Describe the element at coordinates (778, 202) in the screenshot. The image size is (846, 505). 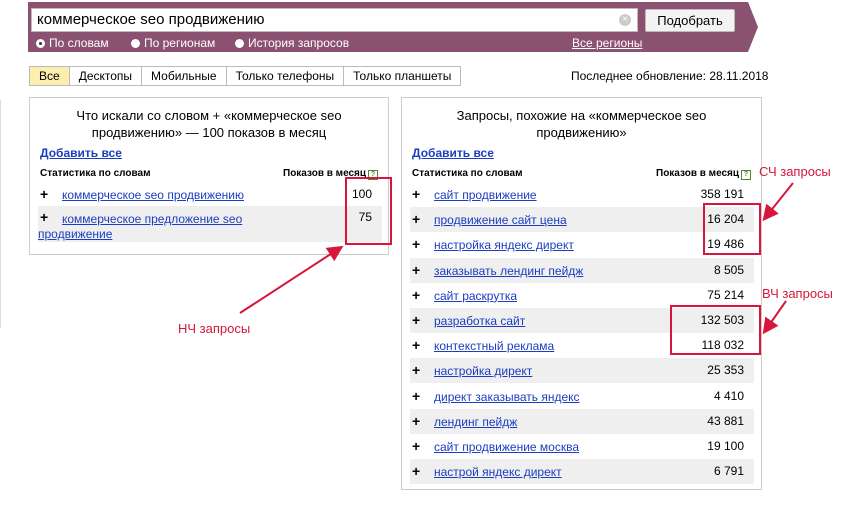
I see `mid-freq-arrow` at that location.